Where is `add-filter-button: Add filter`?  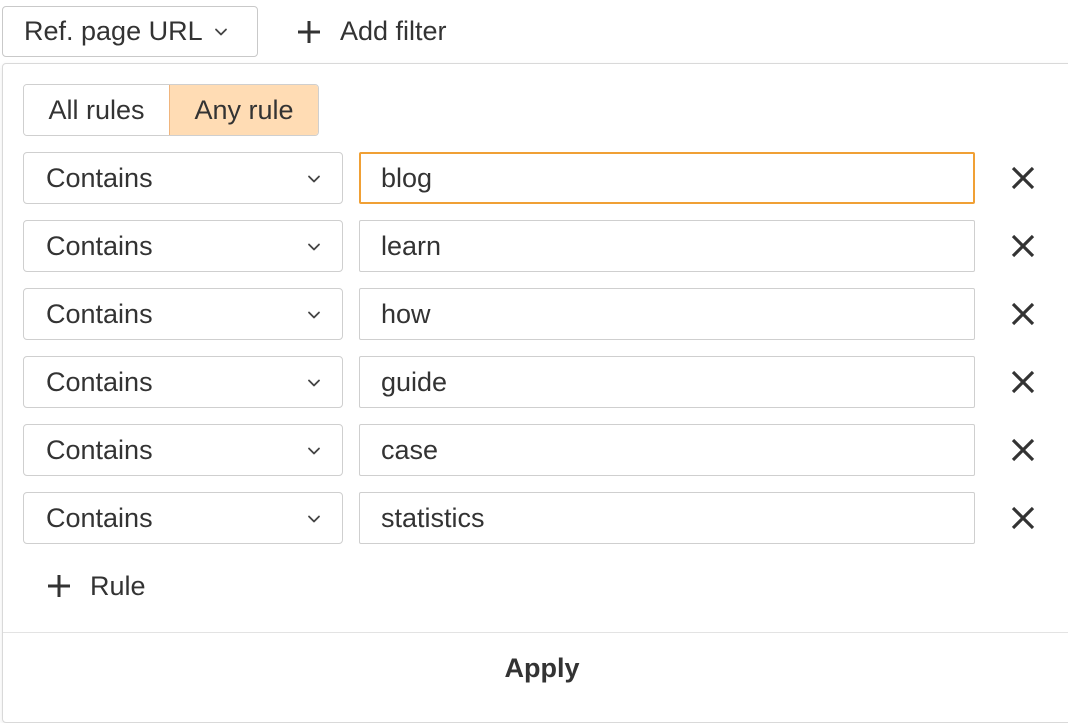
add-filter-button: Add filter is located at coordinates (371, 31).